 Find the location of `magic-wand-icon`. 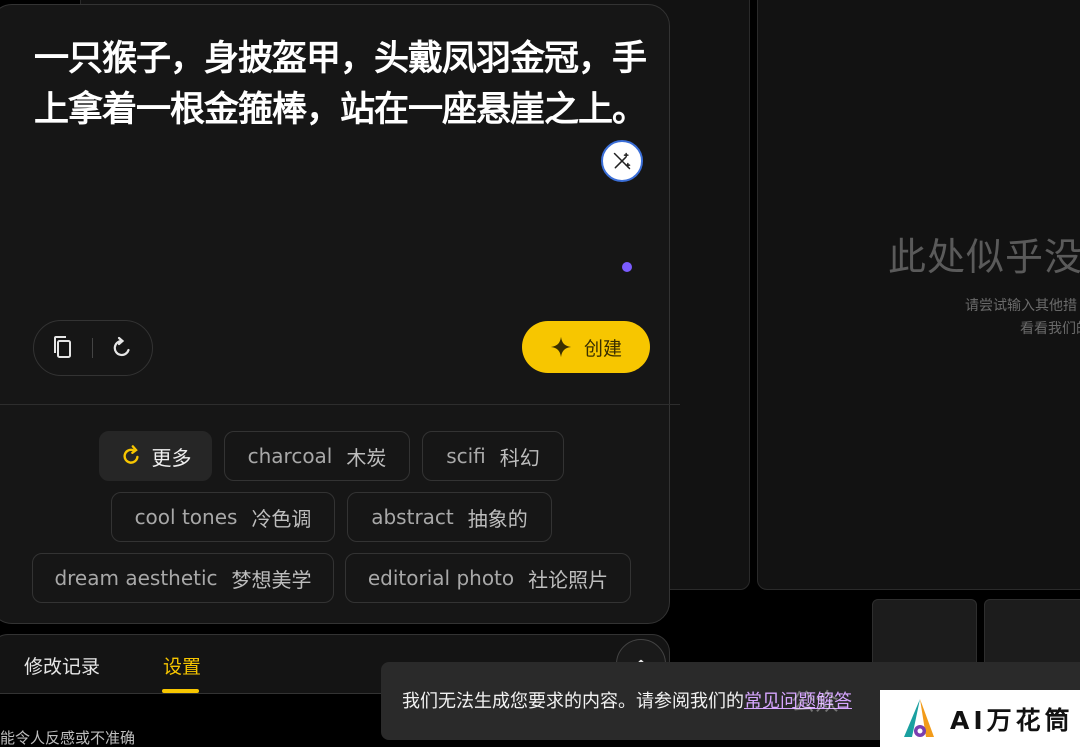

magic-wand-icon is located at coordinates (622, 161).